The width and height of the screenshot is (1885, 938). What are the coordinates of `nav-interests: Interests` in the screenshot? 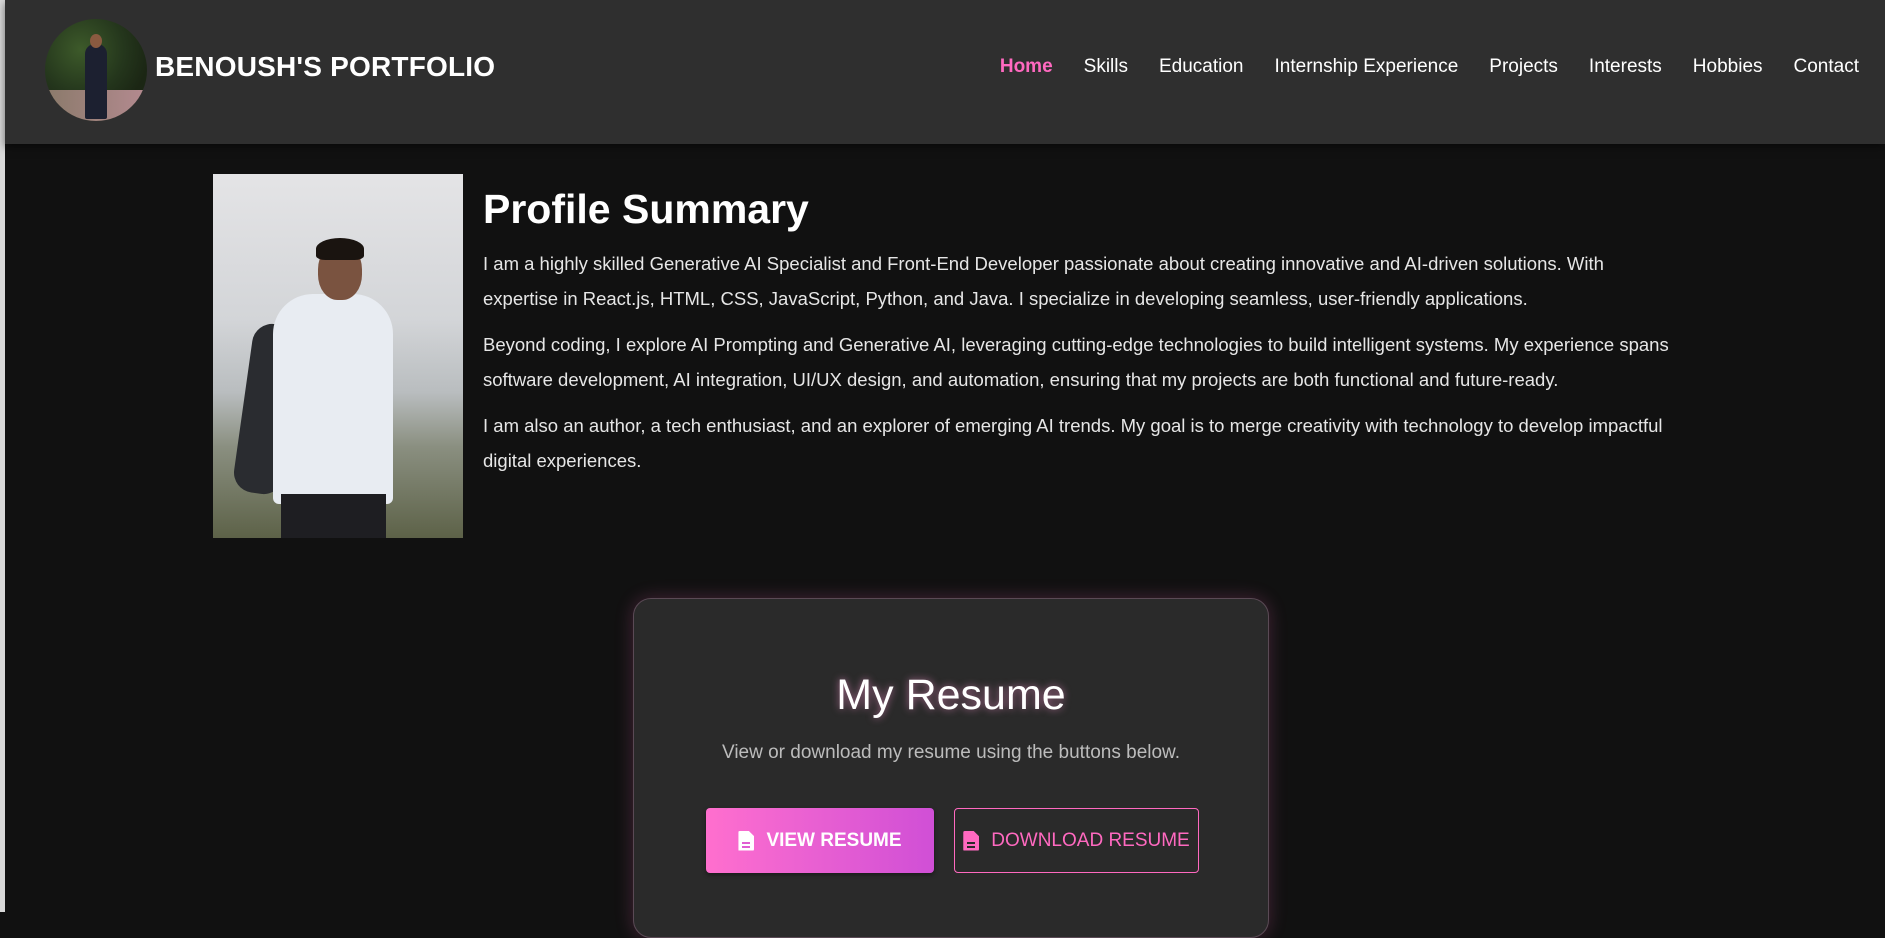 It's located at (1625, 67).